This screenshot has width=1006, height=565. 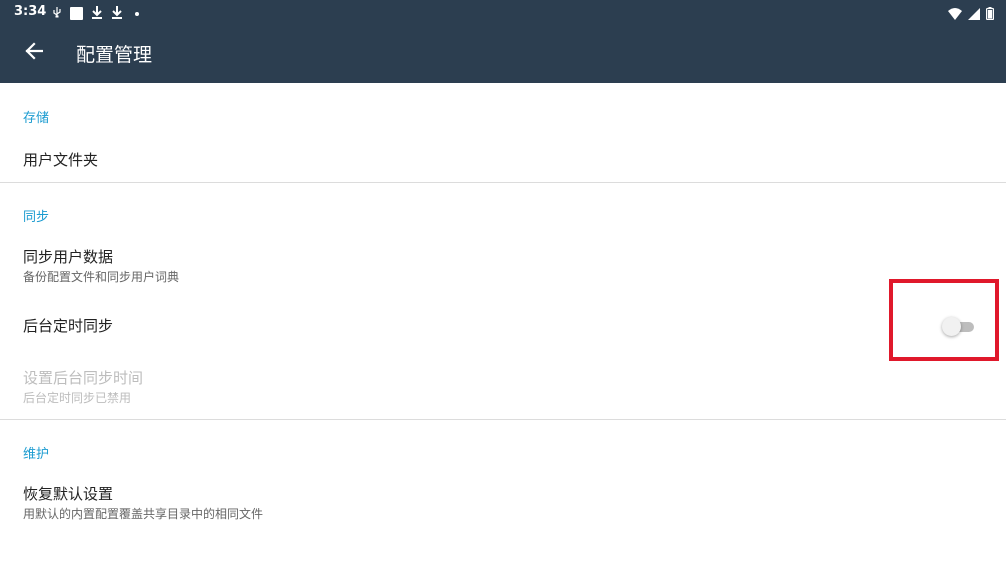 What do you see at coordinates (36, 217) in the screenshot?
I see `category-header-sync: 同步` at bounding box center [36, 217].